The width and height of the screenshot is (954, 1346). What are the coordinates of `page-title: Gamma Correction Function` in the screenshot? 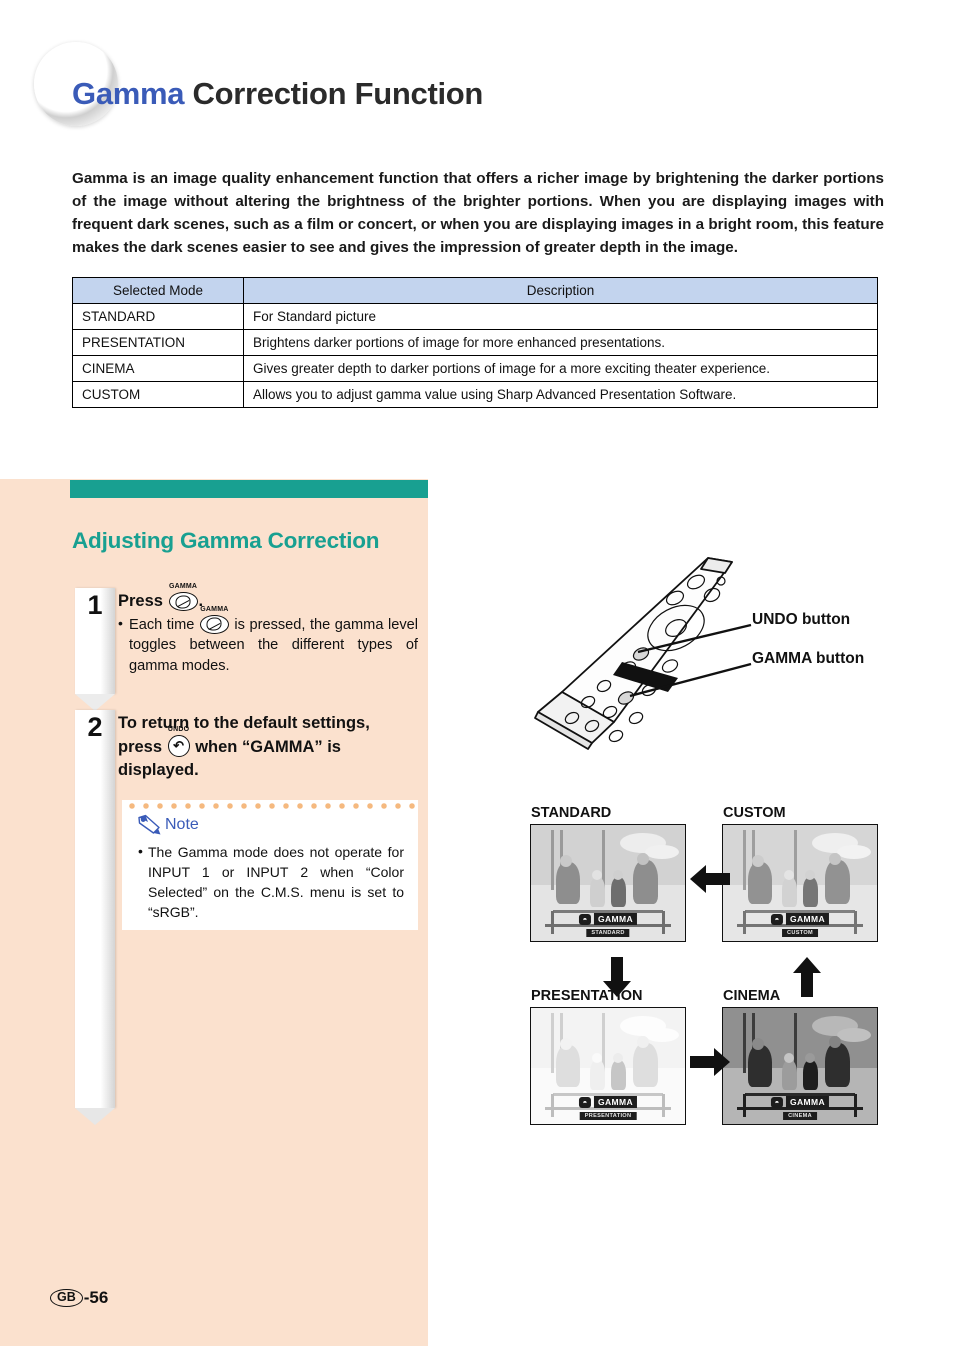 It's located at (277, 94).